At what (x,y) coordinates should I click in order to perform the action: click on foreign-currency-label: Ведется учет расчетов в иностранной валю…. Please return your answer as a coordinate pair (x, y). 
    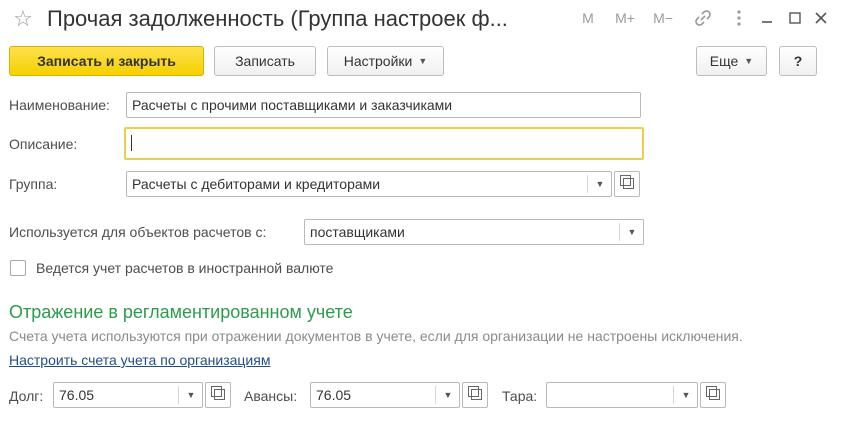
    Looking at the image, I should click on (185, 268).